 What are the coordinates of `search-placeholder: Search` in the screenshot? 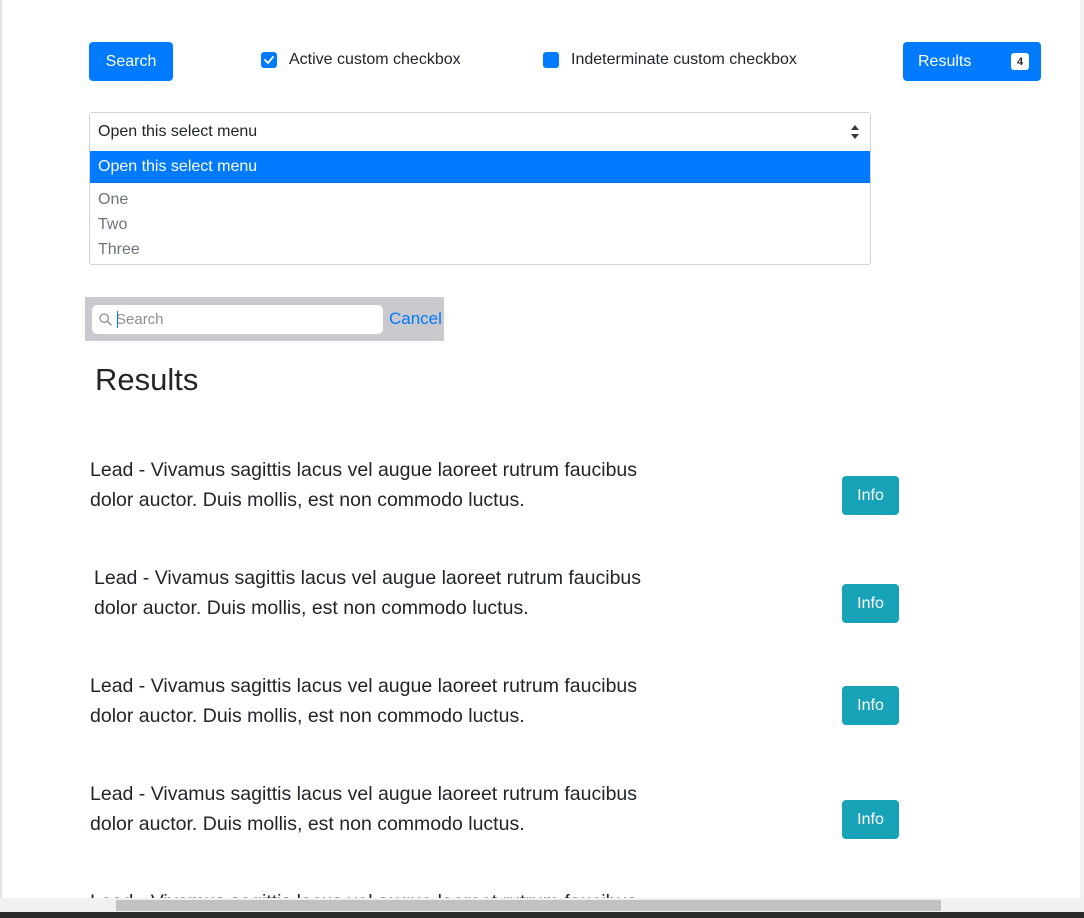 It's located at (140, 319).